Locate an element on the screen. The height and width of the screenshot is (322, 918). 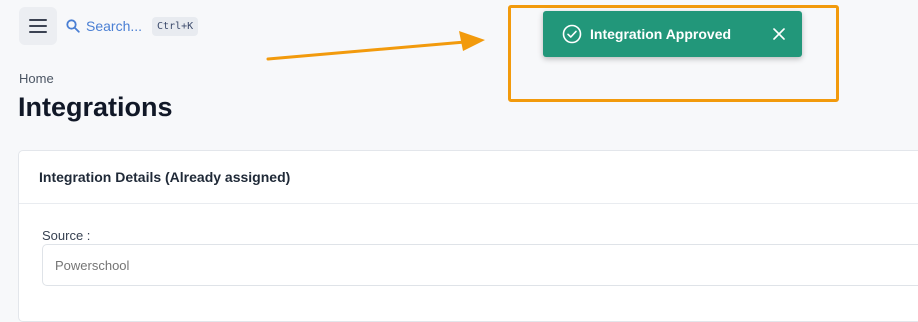
source-label: Source : is located at coordinates (66, 235).